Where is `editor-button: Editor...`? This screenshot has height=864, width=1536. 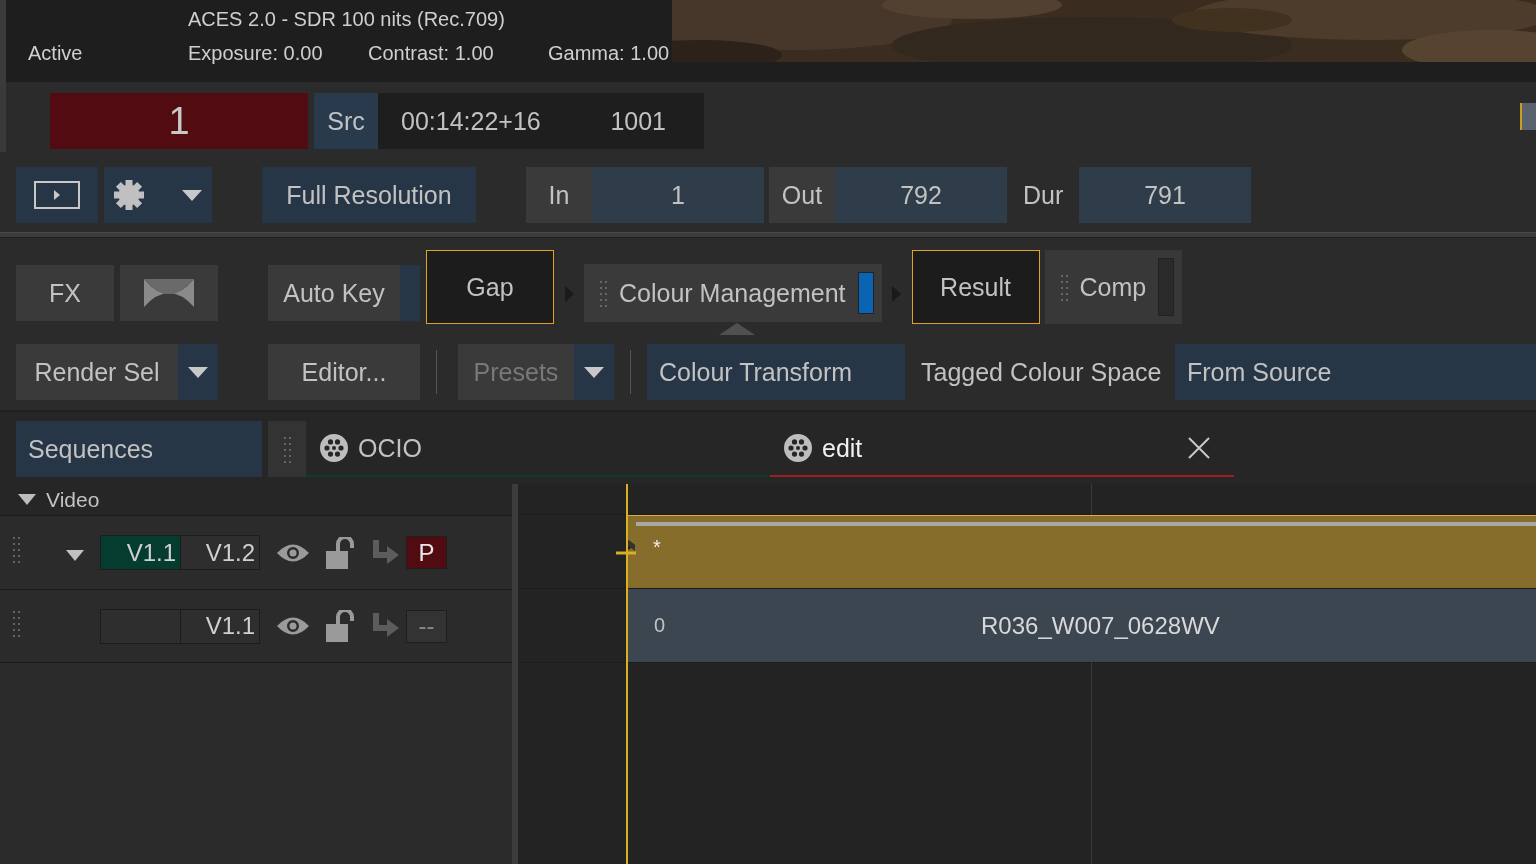 editor-button: Editor... is located at coordinates (344, 372).